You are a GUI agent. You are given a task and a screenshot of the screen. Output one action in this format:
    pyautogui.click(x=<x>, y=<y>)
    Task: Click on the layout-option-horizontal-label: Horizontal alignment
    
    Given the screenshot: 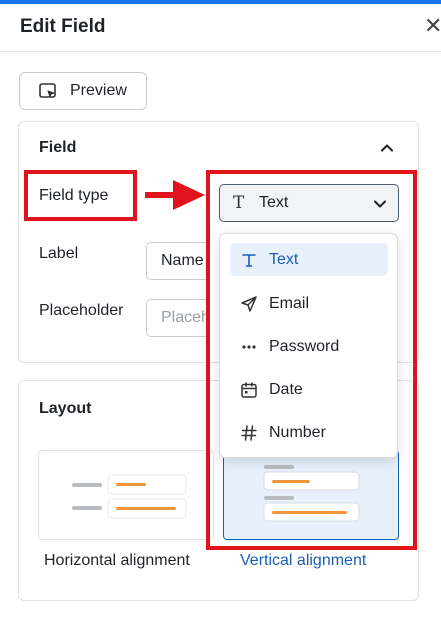 What is the action you would take?
    pyautogui.click(x=117, y=560)
    